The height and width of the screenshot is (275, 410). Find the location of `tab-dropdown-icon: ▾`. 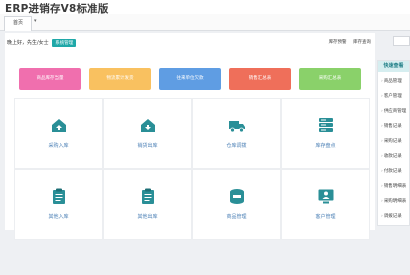

tab-dropdown-icon: ▾ is located at coordinates (35, 21).